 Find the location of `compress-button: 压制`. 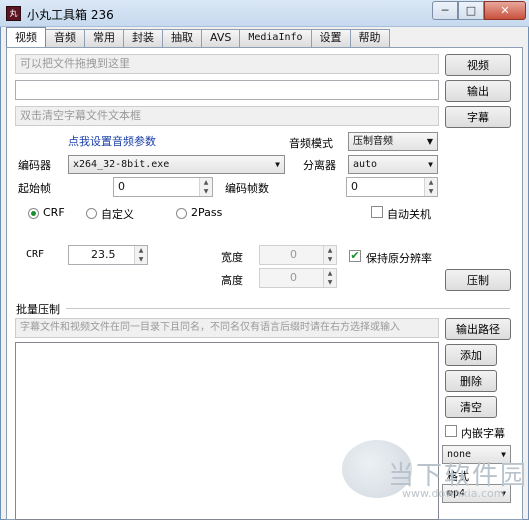

compress-button: 压制 is located at coordinates (478, 280).